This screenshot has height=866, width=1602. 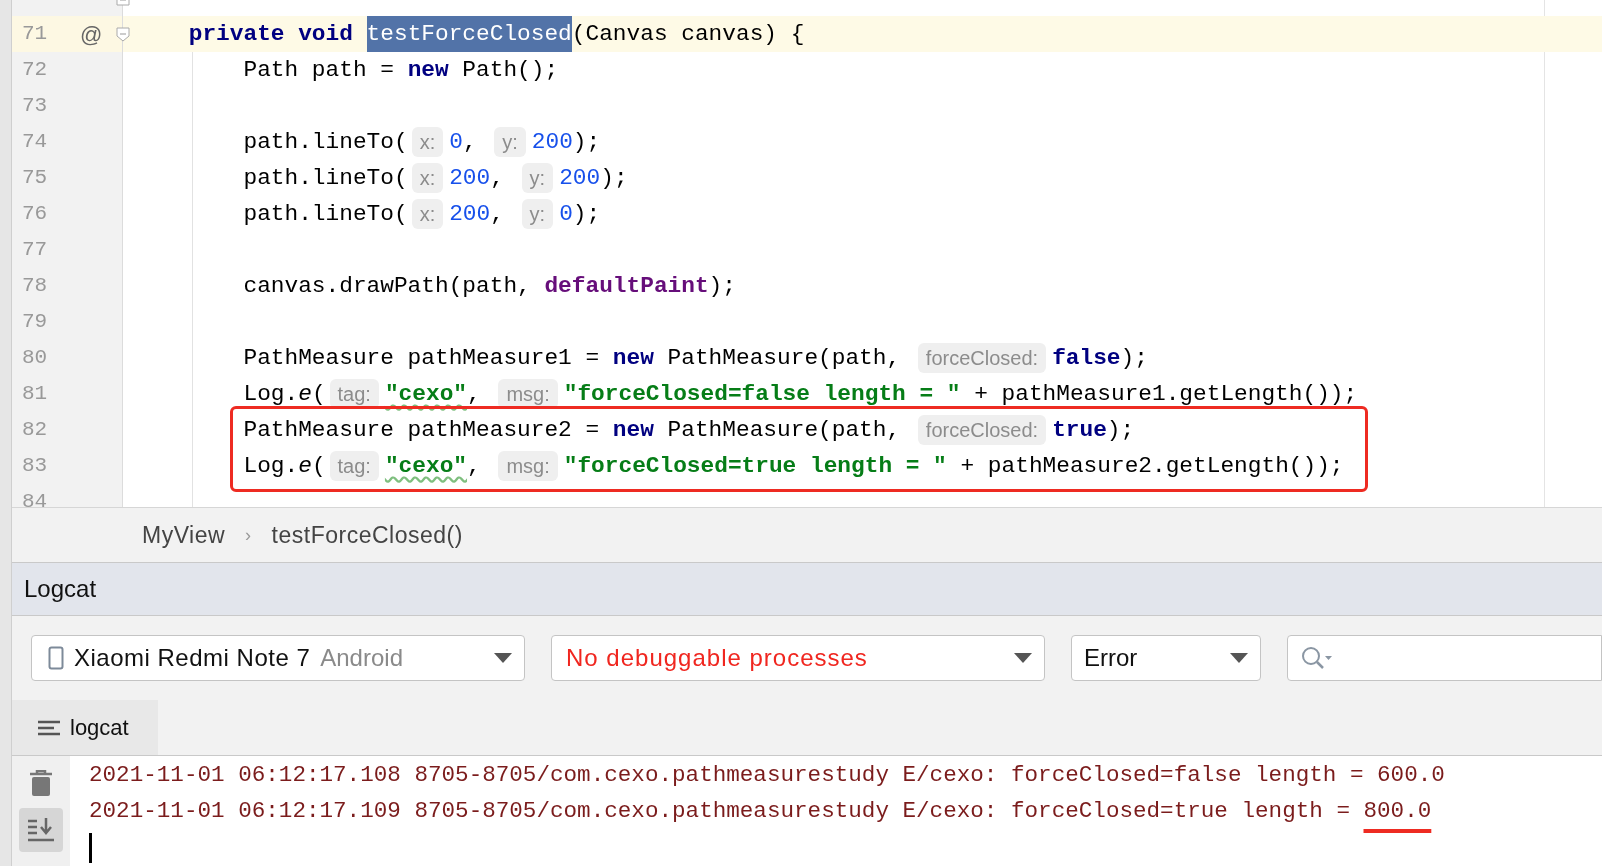 I want to click on search-field, so click(x=1444, y=658).